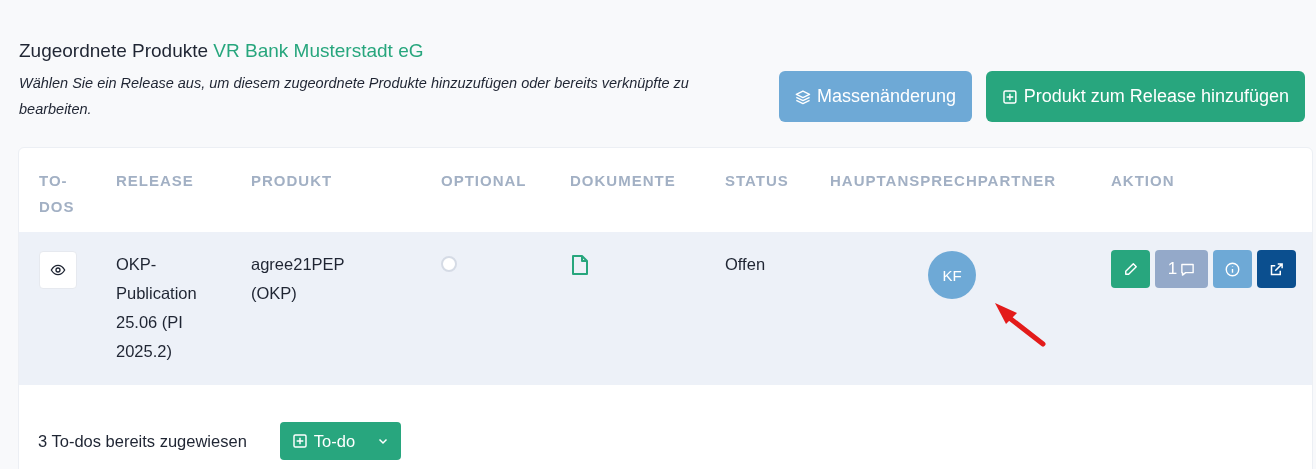  I want to click on description-text: Wählen Sie ein Release aus, um diesem zugeordnete Produkte hinzuzufügen oder bereits verknüpfte zu bearbeiten., so click(354, 96).